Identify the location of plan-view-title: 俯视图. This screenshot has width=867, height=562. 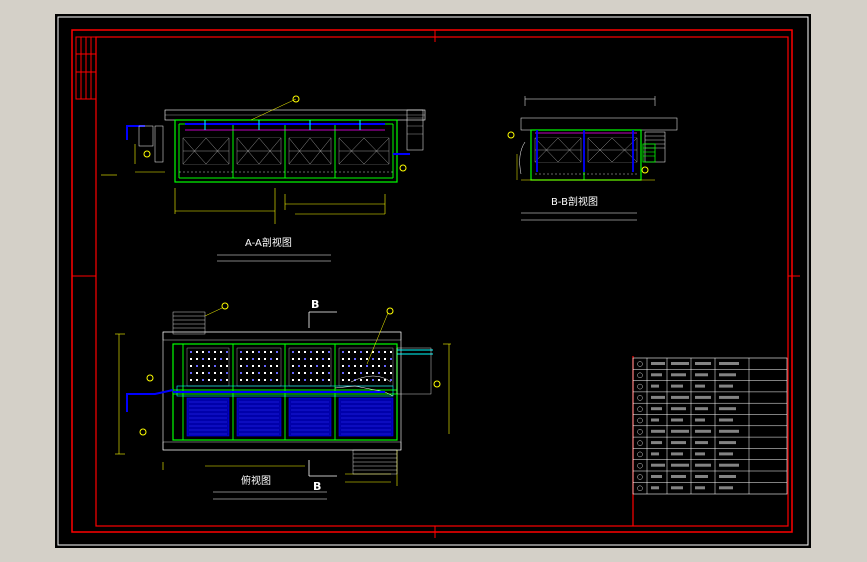
(256, 480).